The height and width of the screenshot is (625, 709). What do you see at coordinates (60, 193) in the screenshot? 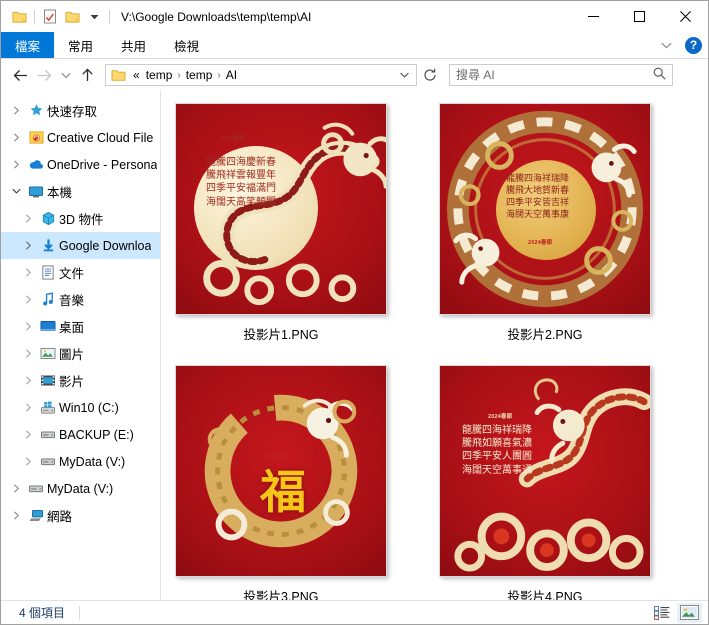
I see `sidebar-label: 本機` at bounding box center [60, 193].